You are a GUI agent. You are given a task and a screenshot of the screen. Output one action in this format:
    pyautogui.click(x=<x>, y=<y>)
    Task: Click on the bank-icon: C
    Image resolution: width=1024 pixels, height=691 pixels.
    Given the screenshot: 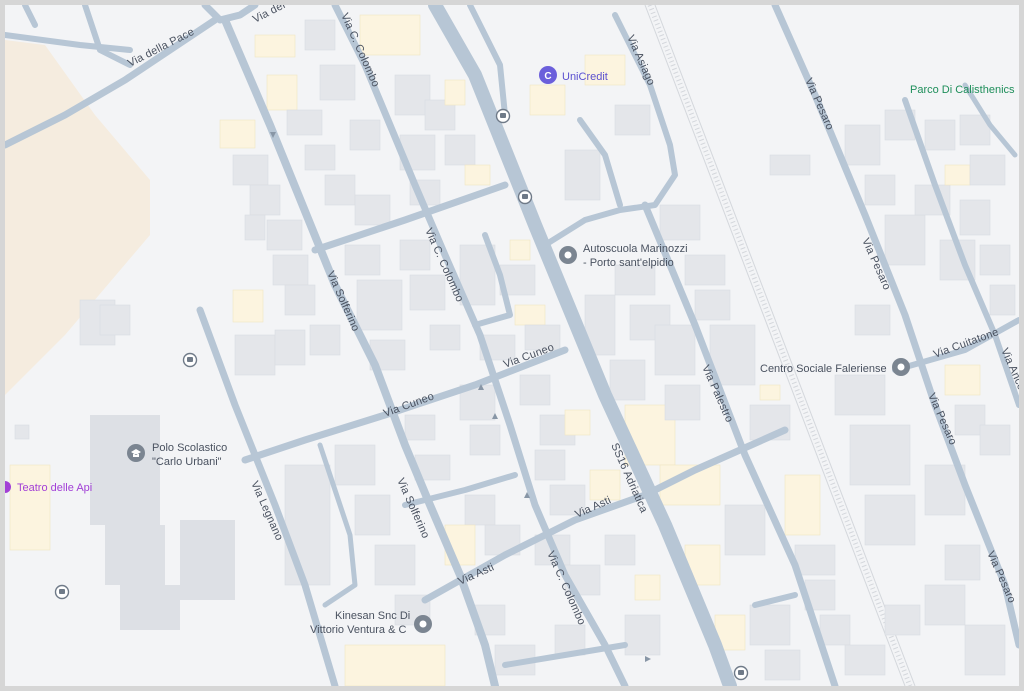 What is the action you would take?
    pyautogui.click(x=548, y=75)
    